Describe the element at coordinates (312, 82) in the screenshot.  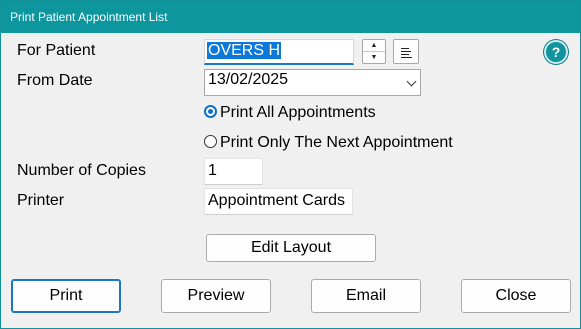
I see `from-date-picker: 13/02/2025` at that location.